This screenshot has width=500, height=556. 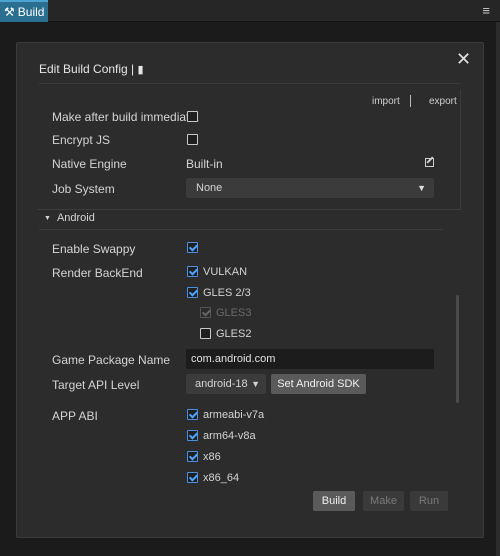 I want to click on render-backend-label: Render BackEnd, so click(x=97, y=273).